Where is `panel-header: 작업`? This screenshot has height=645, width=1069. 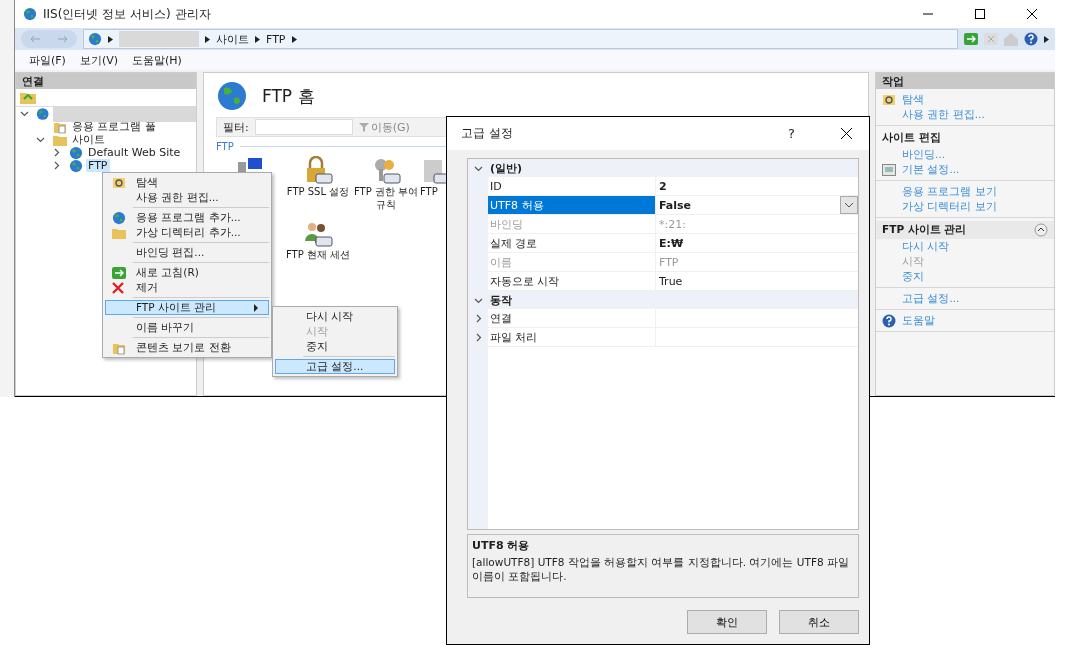 panel-header: 작업 is located at coordinates (965, 81).